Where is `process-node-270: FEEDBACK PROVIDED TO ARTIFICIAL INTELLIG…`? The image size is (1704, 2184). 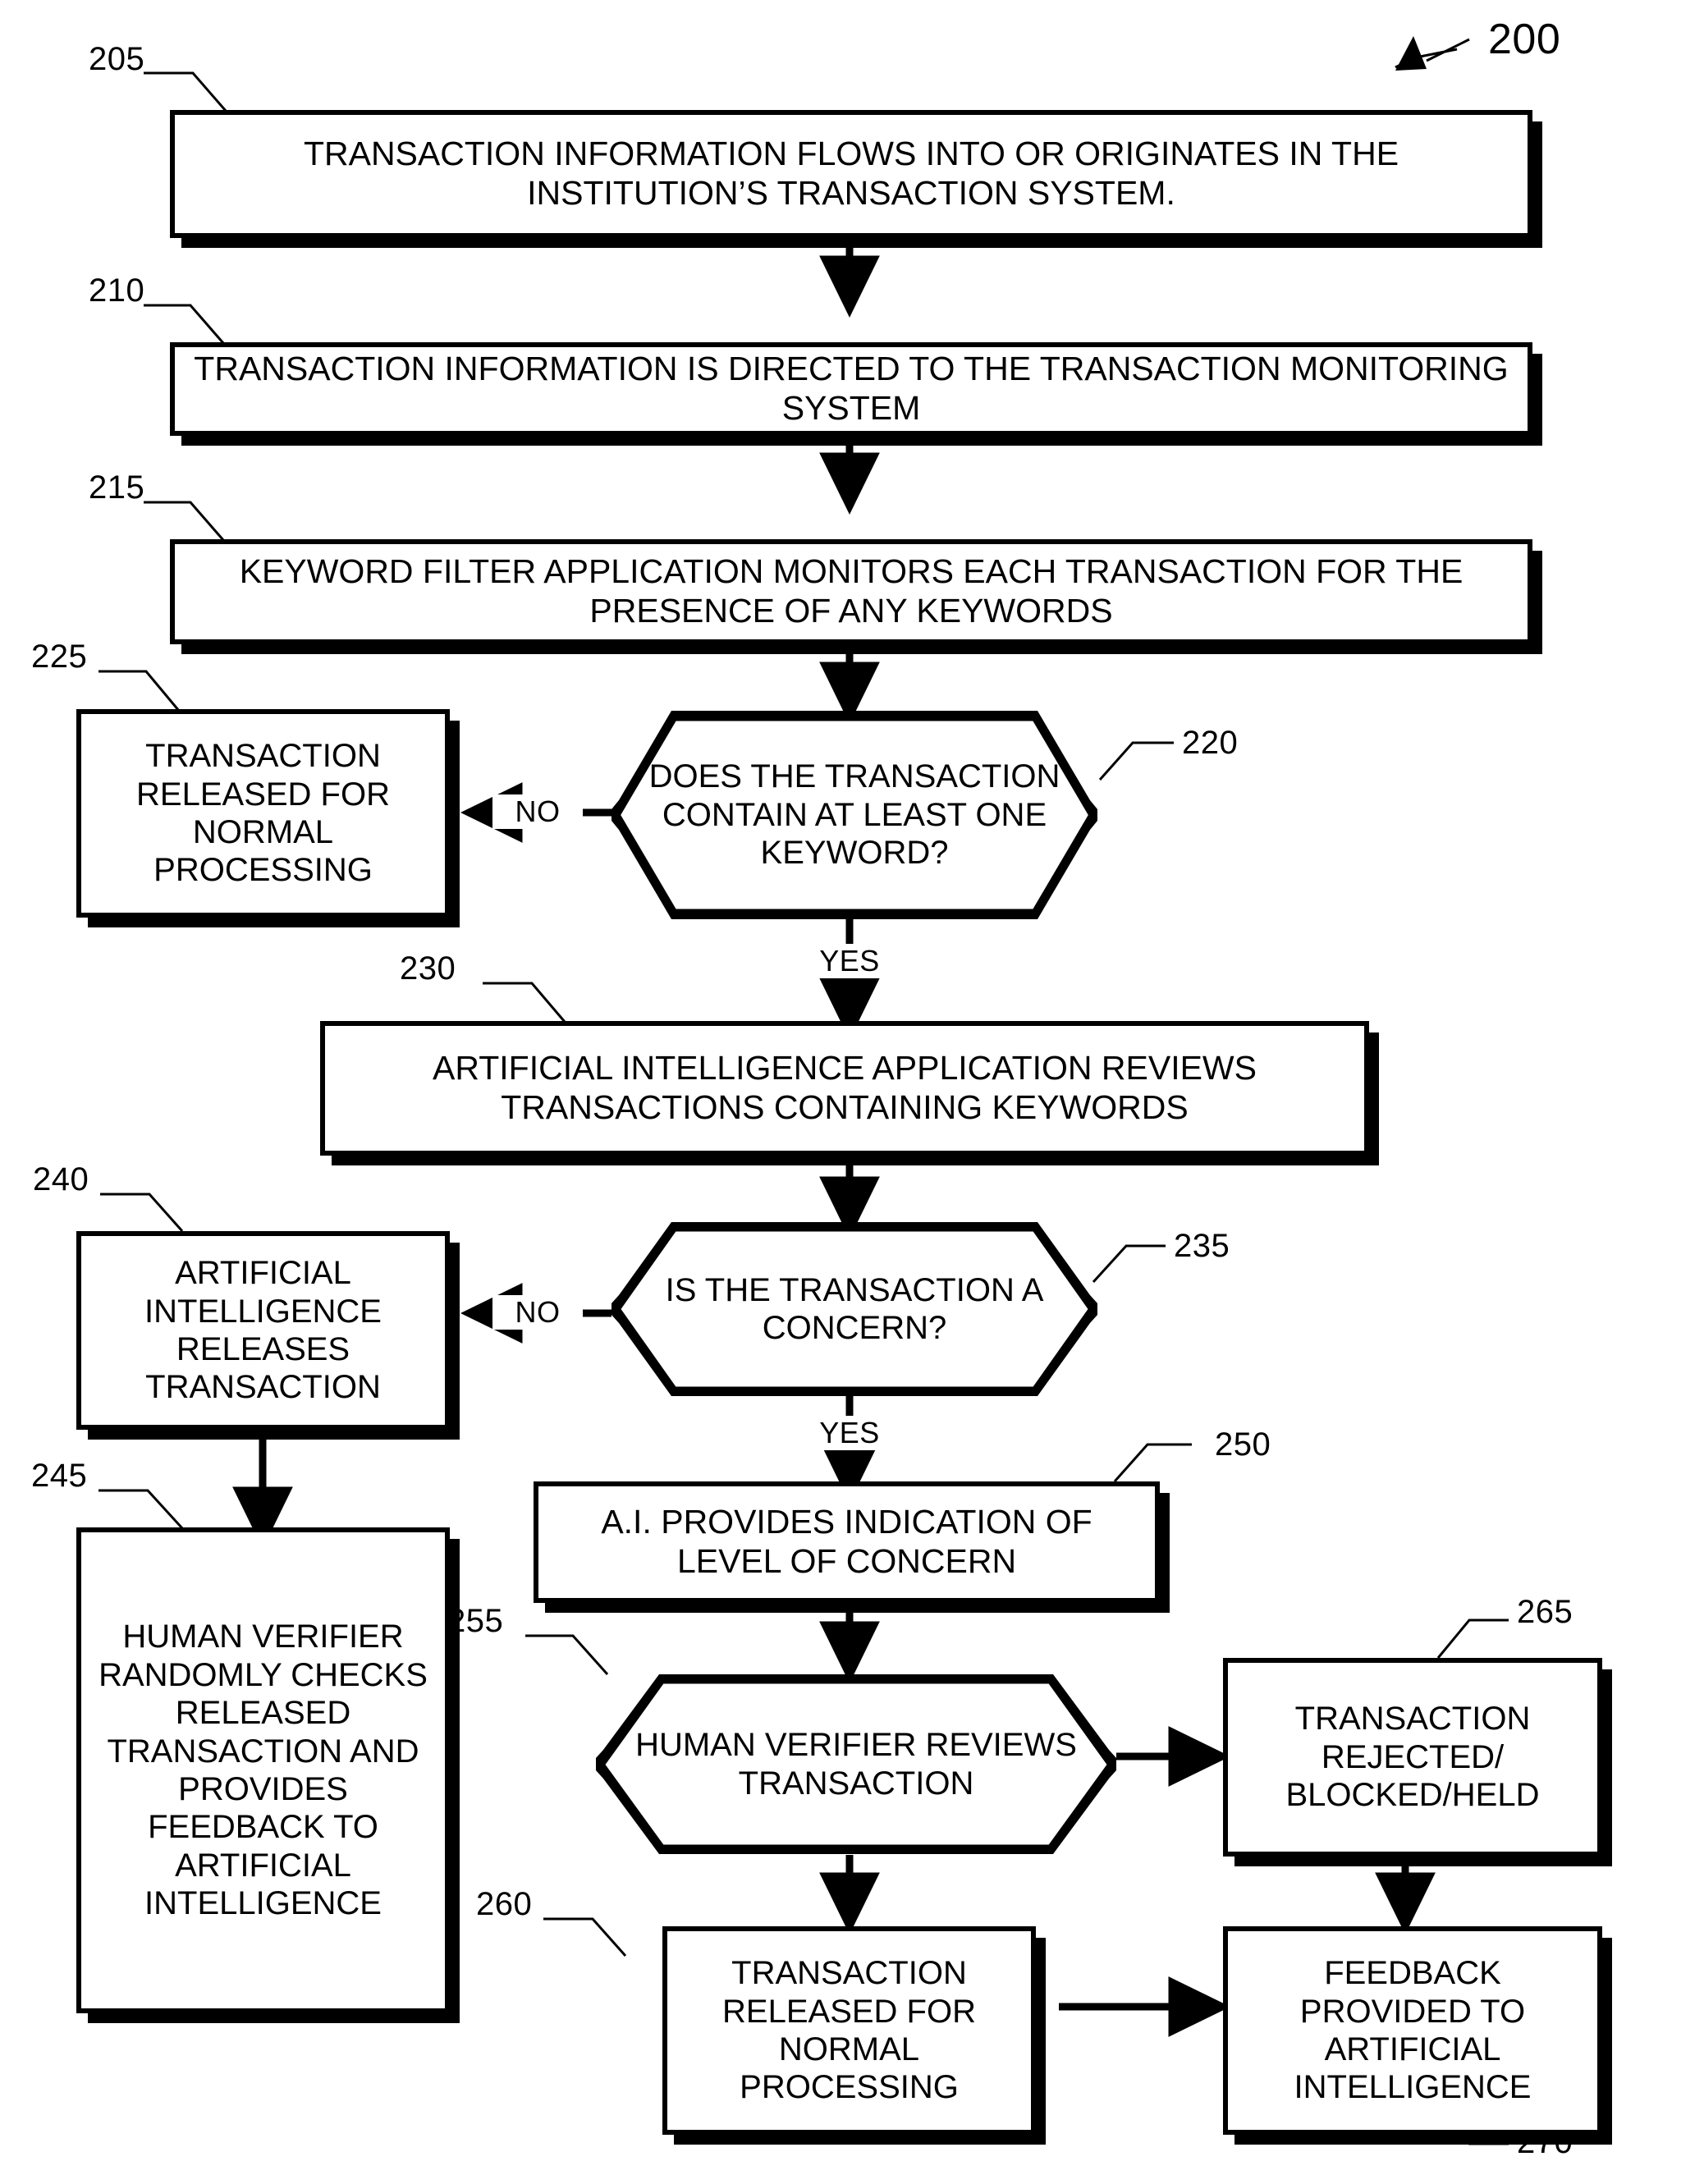 process-node-270: FEEDBACK PROVIDED TO ARTIFICIAL INTELLIG… is located at coordinates (1412, 2030).